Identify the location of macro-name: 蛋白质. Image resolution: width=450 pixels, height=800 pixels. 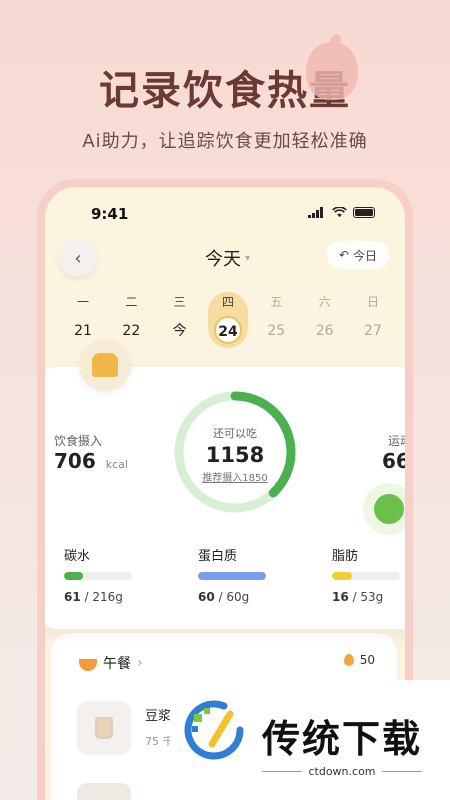
(218, 556).